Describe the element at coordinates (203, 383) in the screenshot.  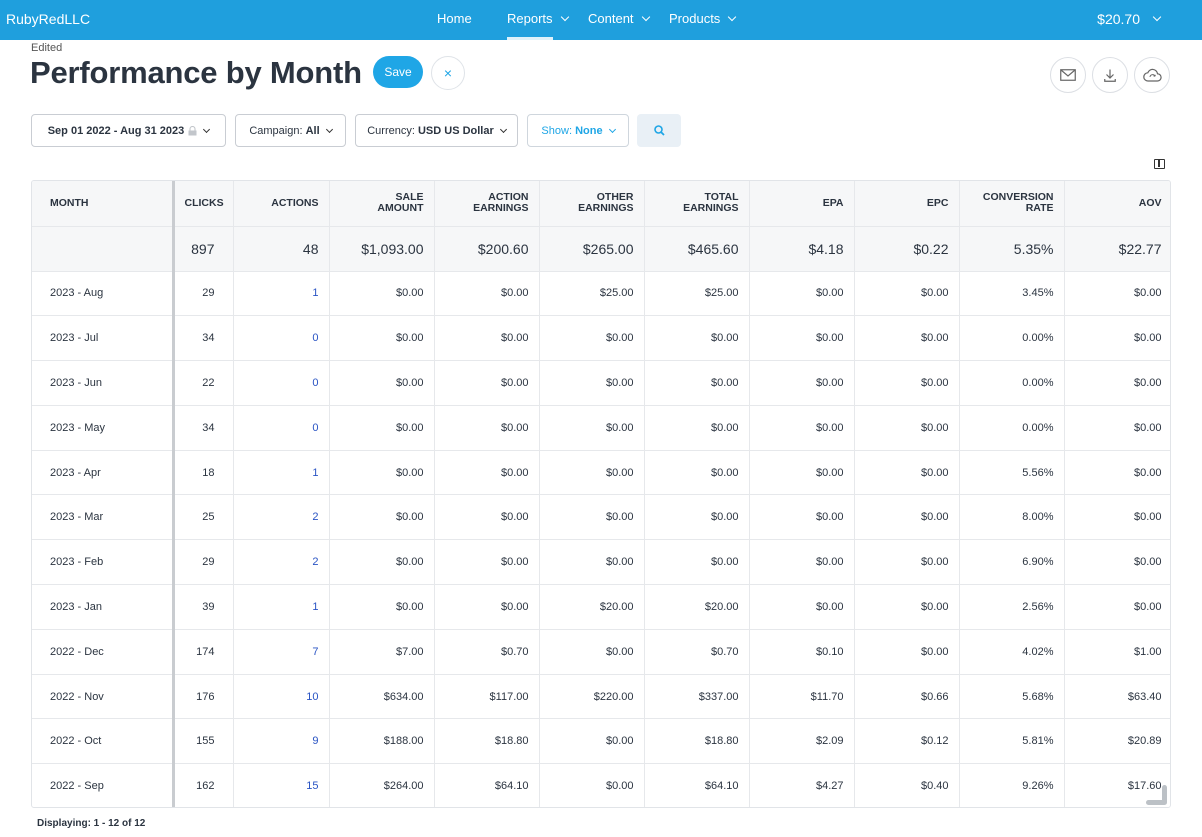
I see `cell-clicks: 22` at that location.